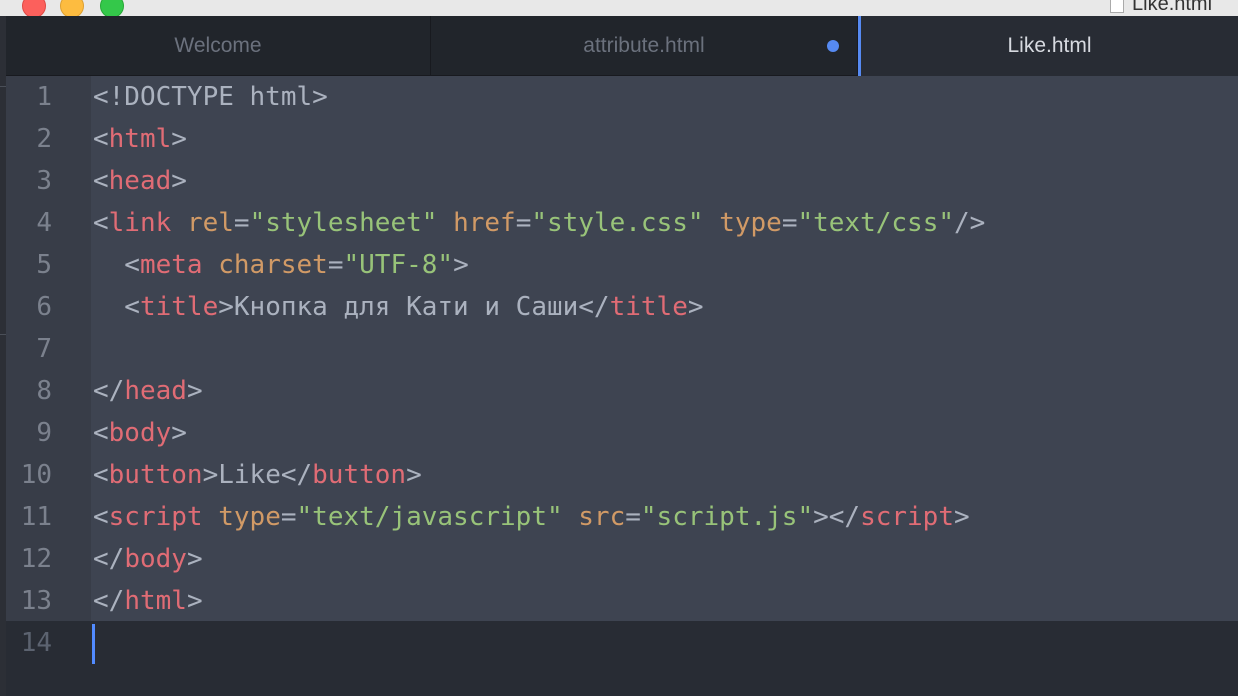 The height and width of the screenshot is (696, 1238). What do you see at coordinates (273, 265) in the screenshot?
I see `code-token: charset` at bounding box center [273, 265].